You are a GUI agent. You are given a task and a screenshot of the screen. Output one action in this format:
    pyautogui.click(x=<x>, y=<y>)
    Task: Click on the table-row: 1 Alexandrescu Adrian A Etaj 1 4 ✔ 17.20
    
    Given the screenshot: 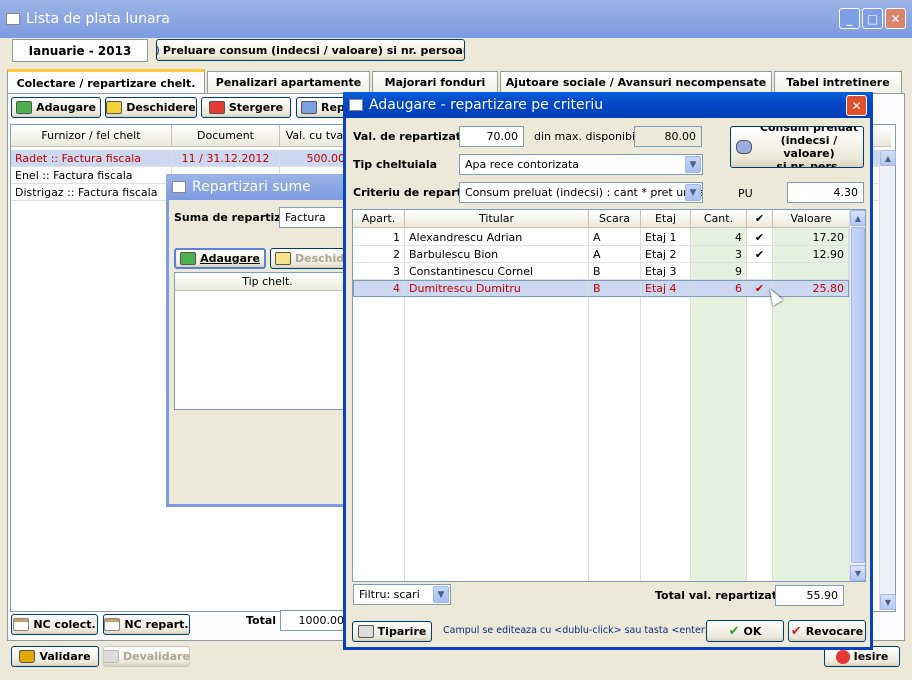 What is the action you would take?
    pyautogui.click(x=601, y=237)
    